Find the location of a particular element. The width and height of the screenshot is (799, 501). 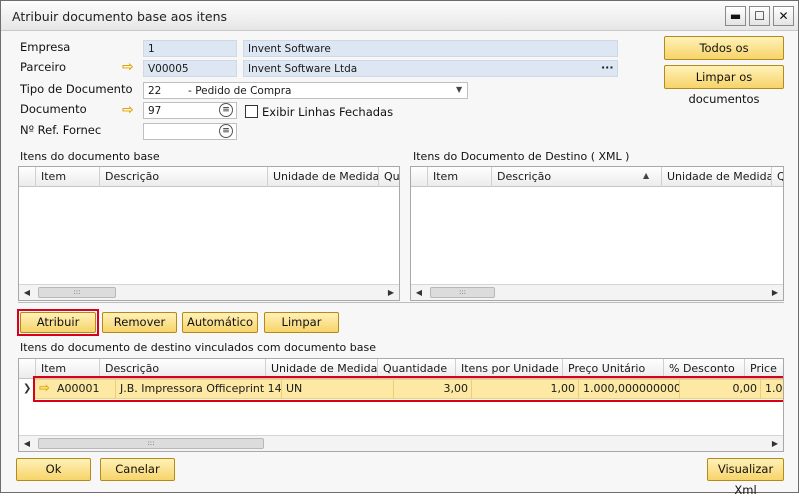

grid-header: Item Descrição ▲ Unidade de Medida Q is located at coordinates (597, 177).